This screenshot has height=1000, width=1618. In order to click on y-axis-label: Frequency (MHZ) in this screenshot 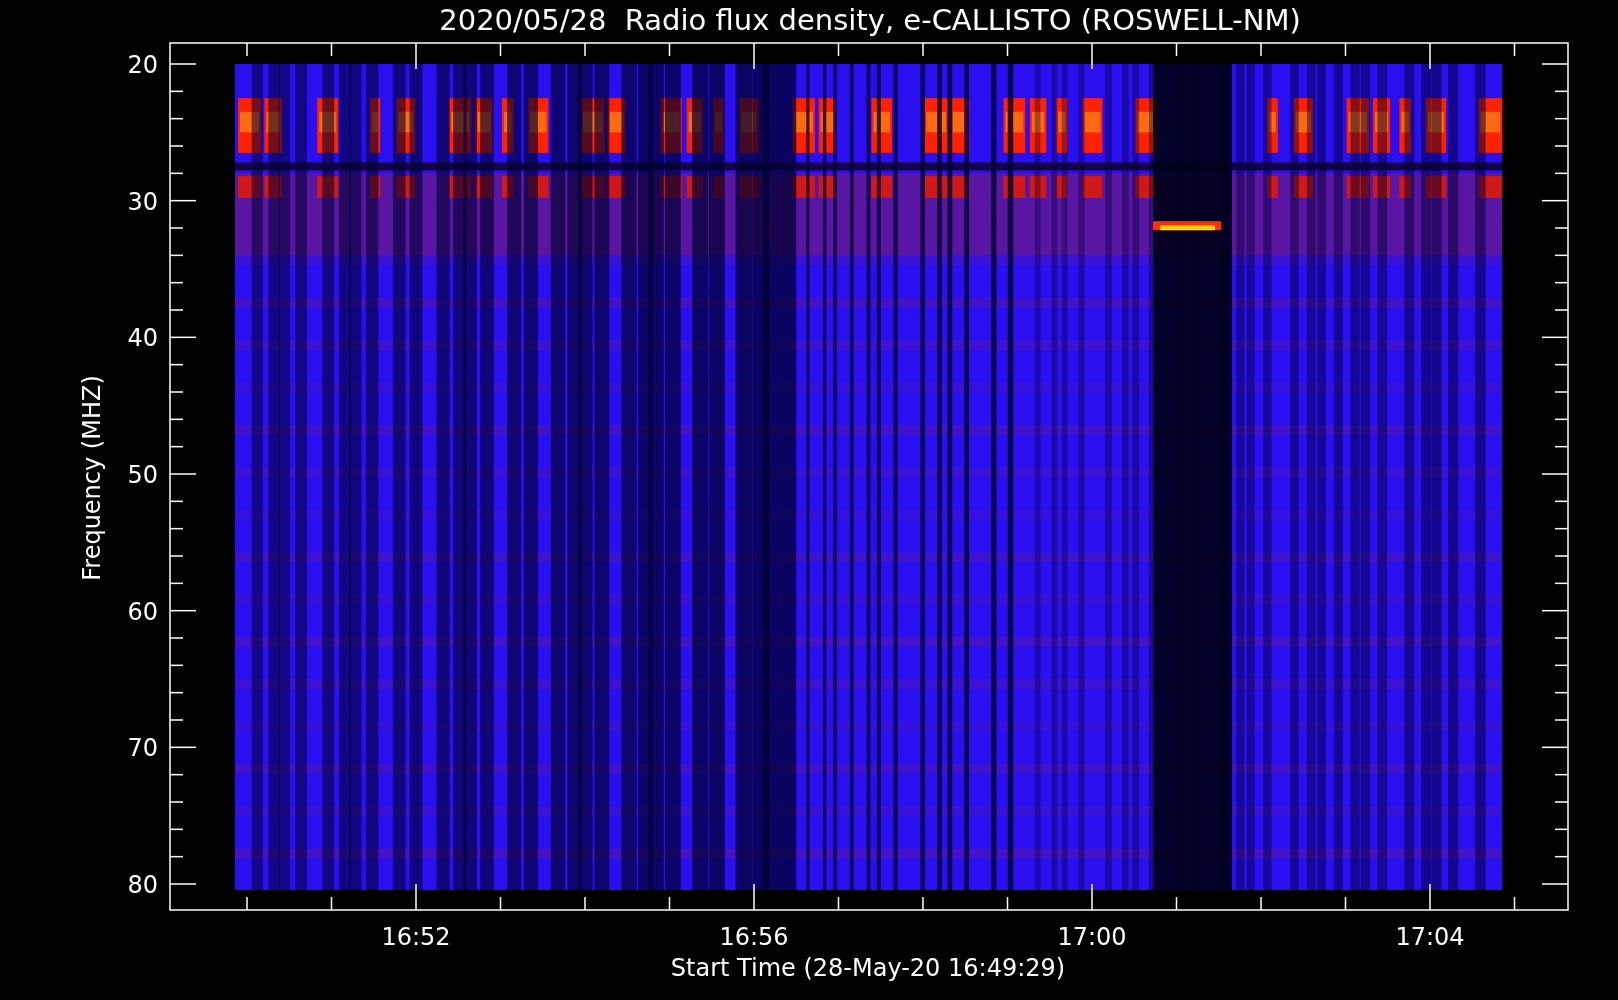, I will do `click(92, 478)`.